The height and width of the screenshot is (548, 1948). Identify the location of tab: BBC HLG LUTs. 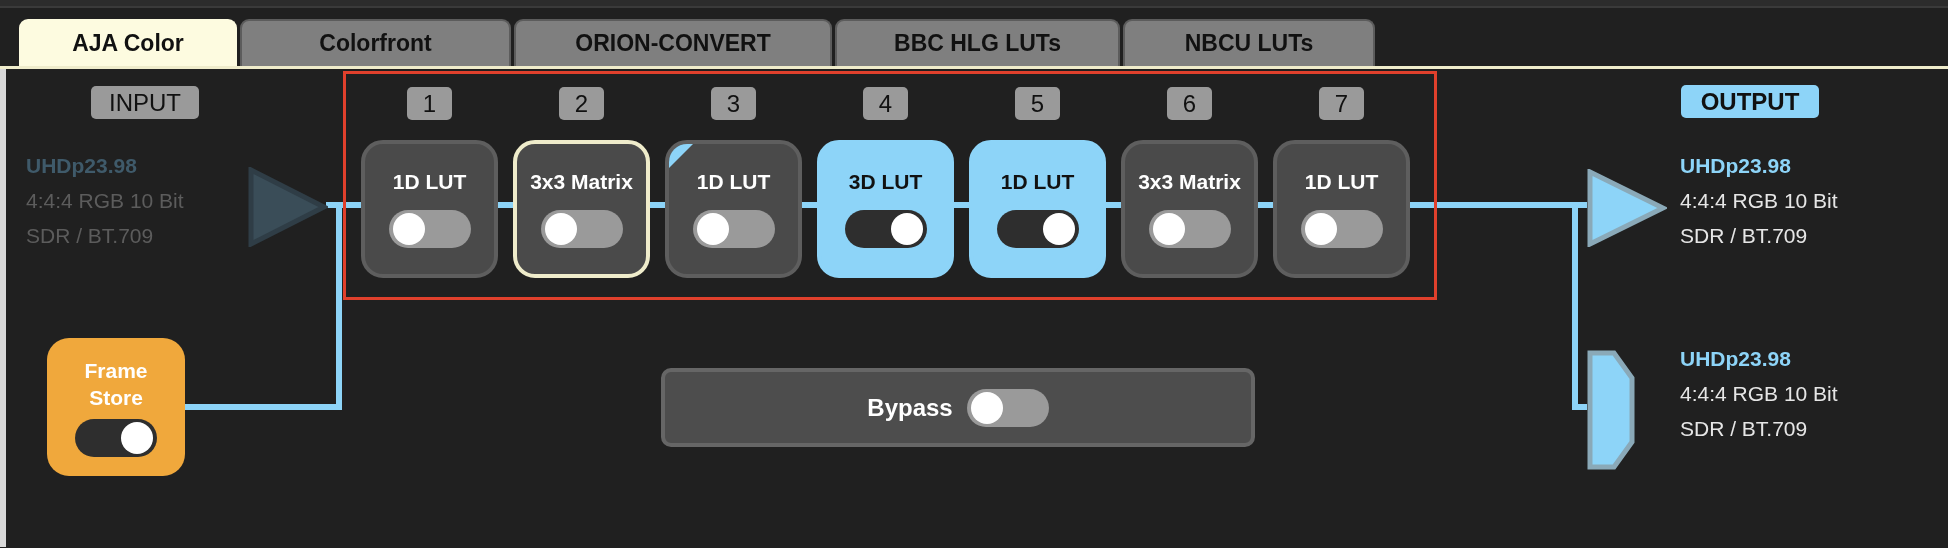
(977, 42).